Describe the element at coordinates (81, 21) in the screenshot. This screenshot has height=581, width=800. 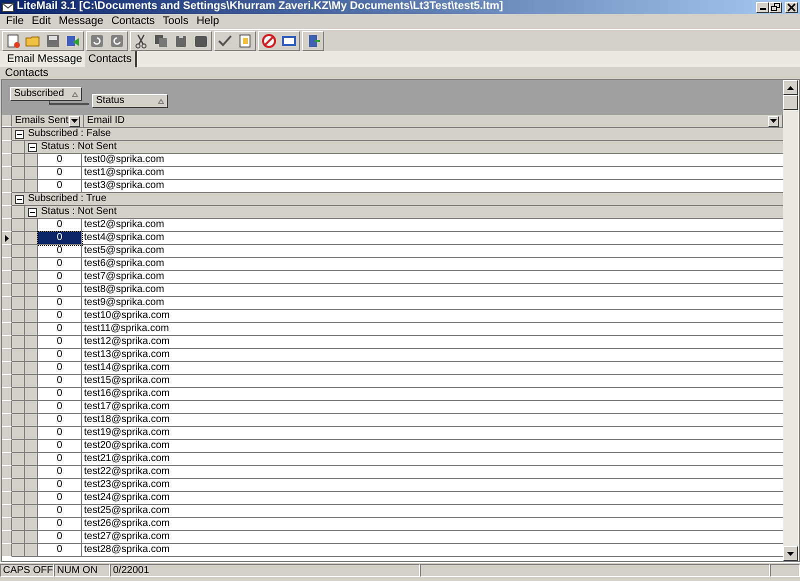
I see `menu-item: Message` at that location.